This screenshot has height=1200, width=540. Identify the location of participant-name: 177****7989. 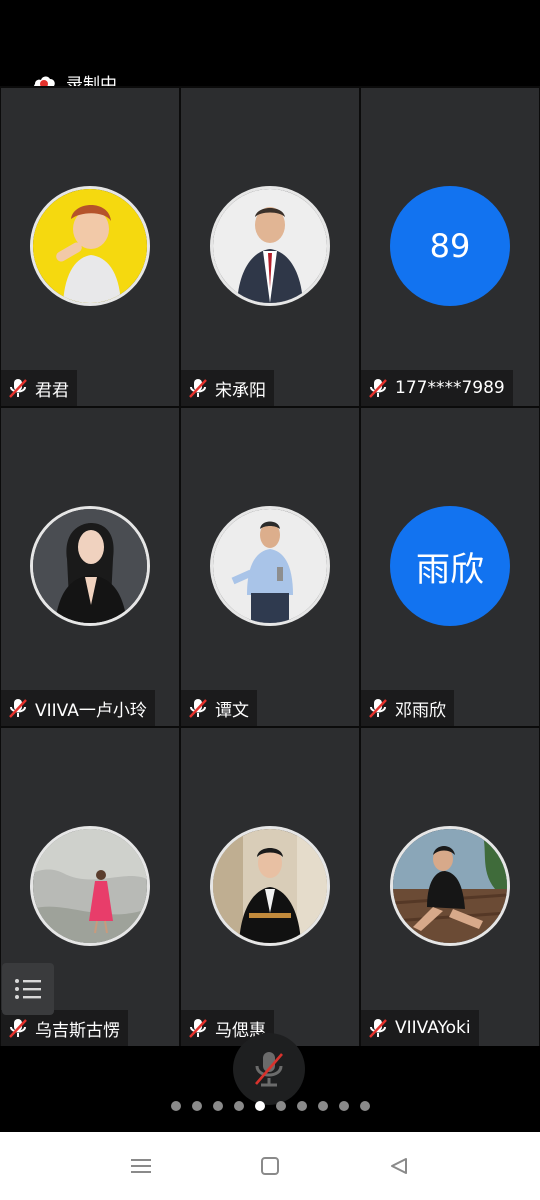
(450, 388).